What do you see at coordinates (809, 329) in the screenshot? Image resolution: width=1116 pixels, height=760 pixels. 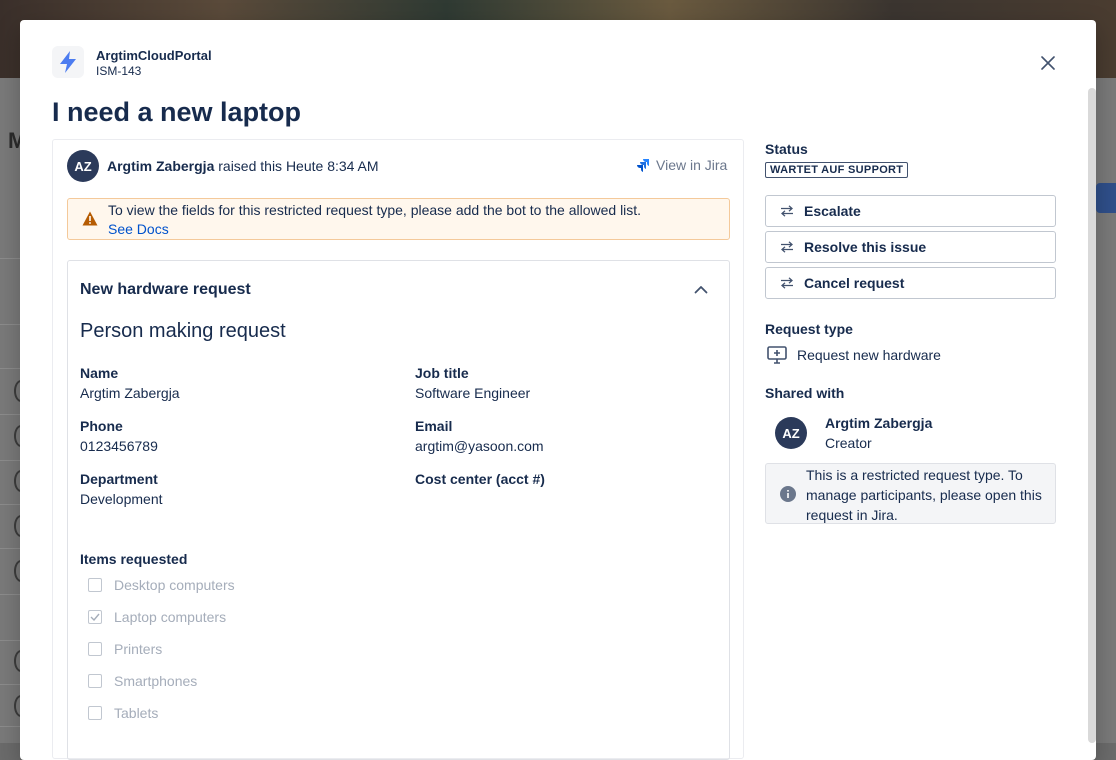 I see `request-type-label: Request type` at bounding box center [809, 329].